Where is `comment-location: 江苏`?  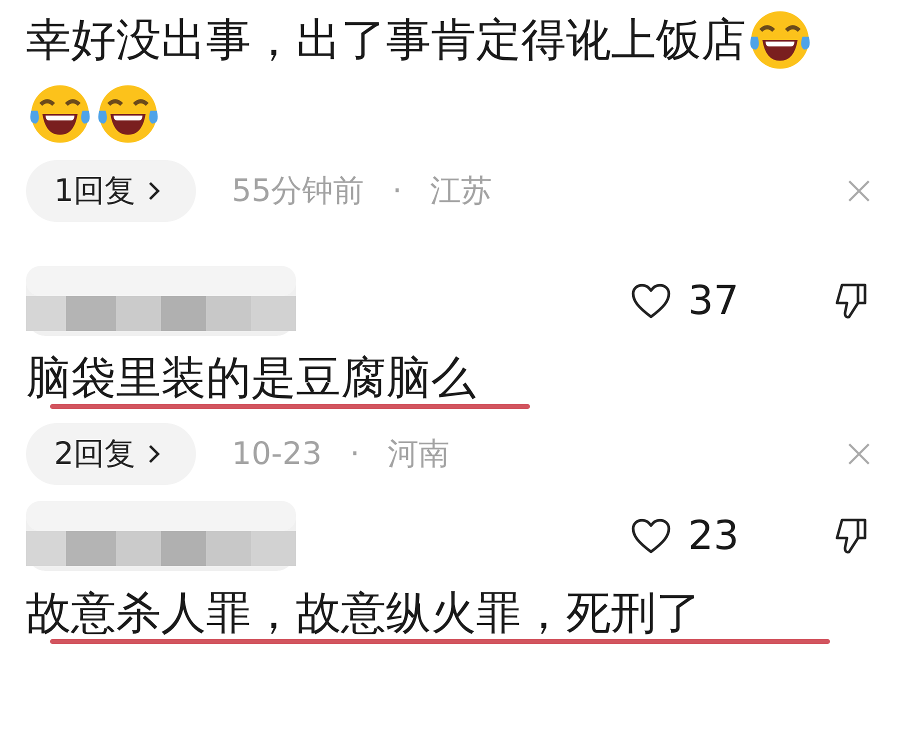 comment-location: 江苏 is located at coordinates (461, 191).